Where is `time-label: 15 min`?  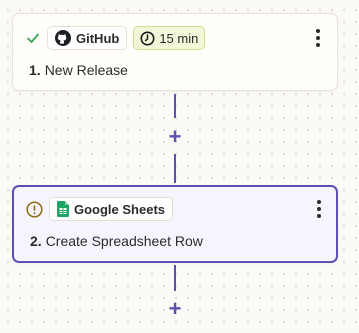 time-label: 15 min is located at coordinates (179, 38).